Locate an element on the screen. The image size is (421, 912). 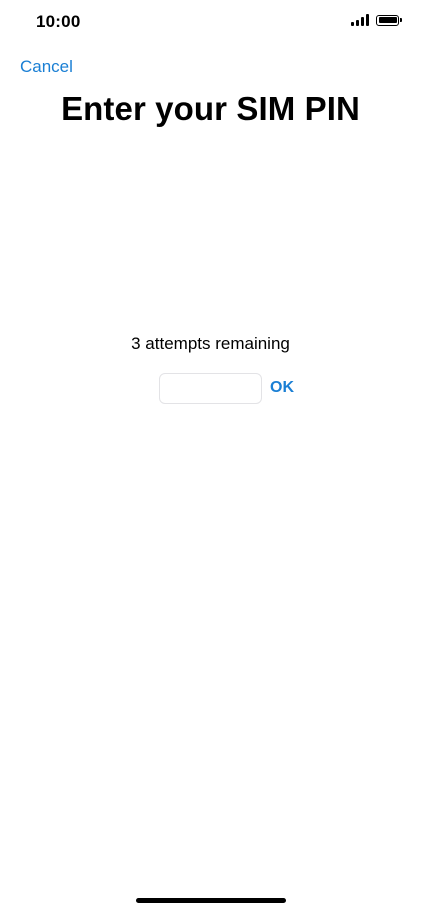
home-indicator is located at coordinates (211, 900).